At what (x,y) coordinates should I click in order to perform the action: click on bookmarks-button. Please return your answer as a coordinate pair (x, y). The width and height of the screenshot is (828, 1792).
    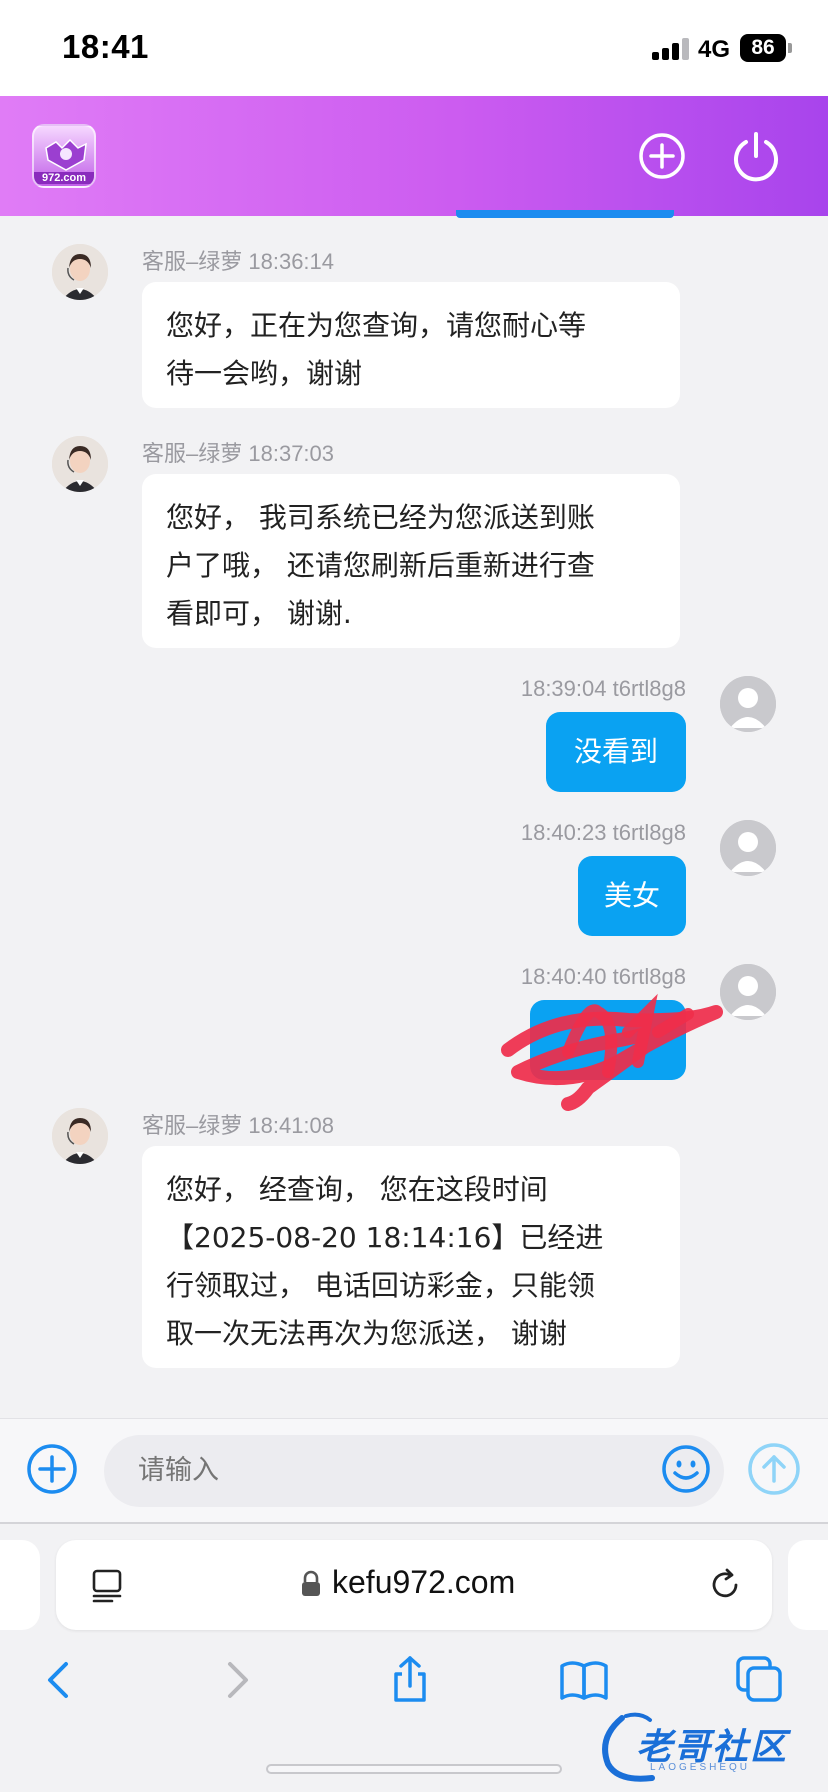
    Looking at the image, I should click on (584, 1680).